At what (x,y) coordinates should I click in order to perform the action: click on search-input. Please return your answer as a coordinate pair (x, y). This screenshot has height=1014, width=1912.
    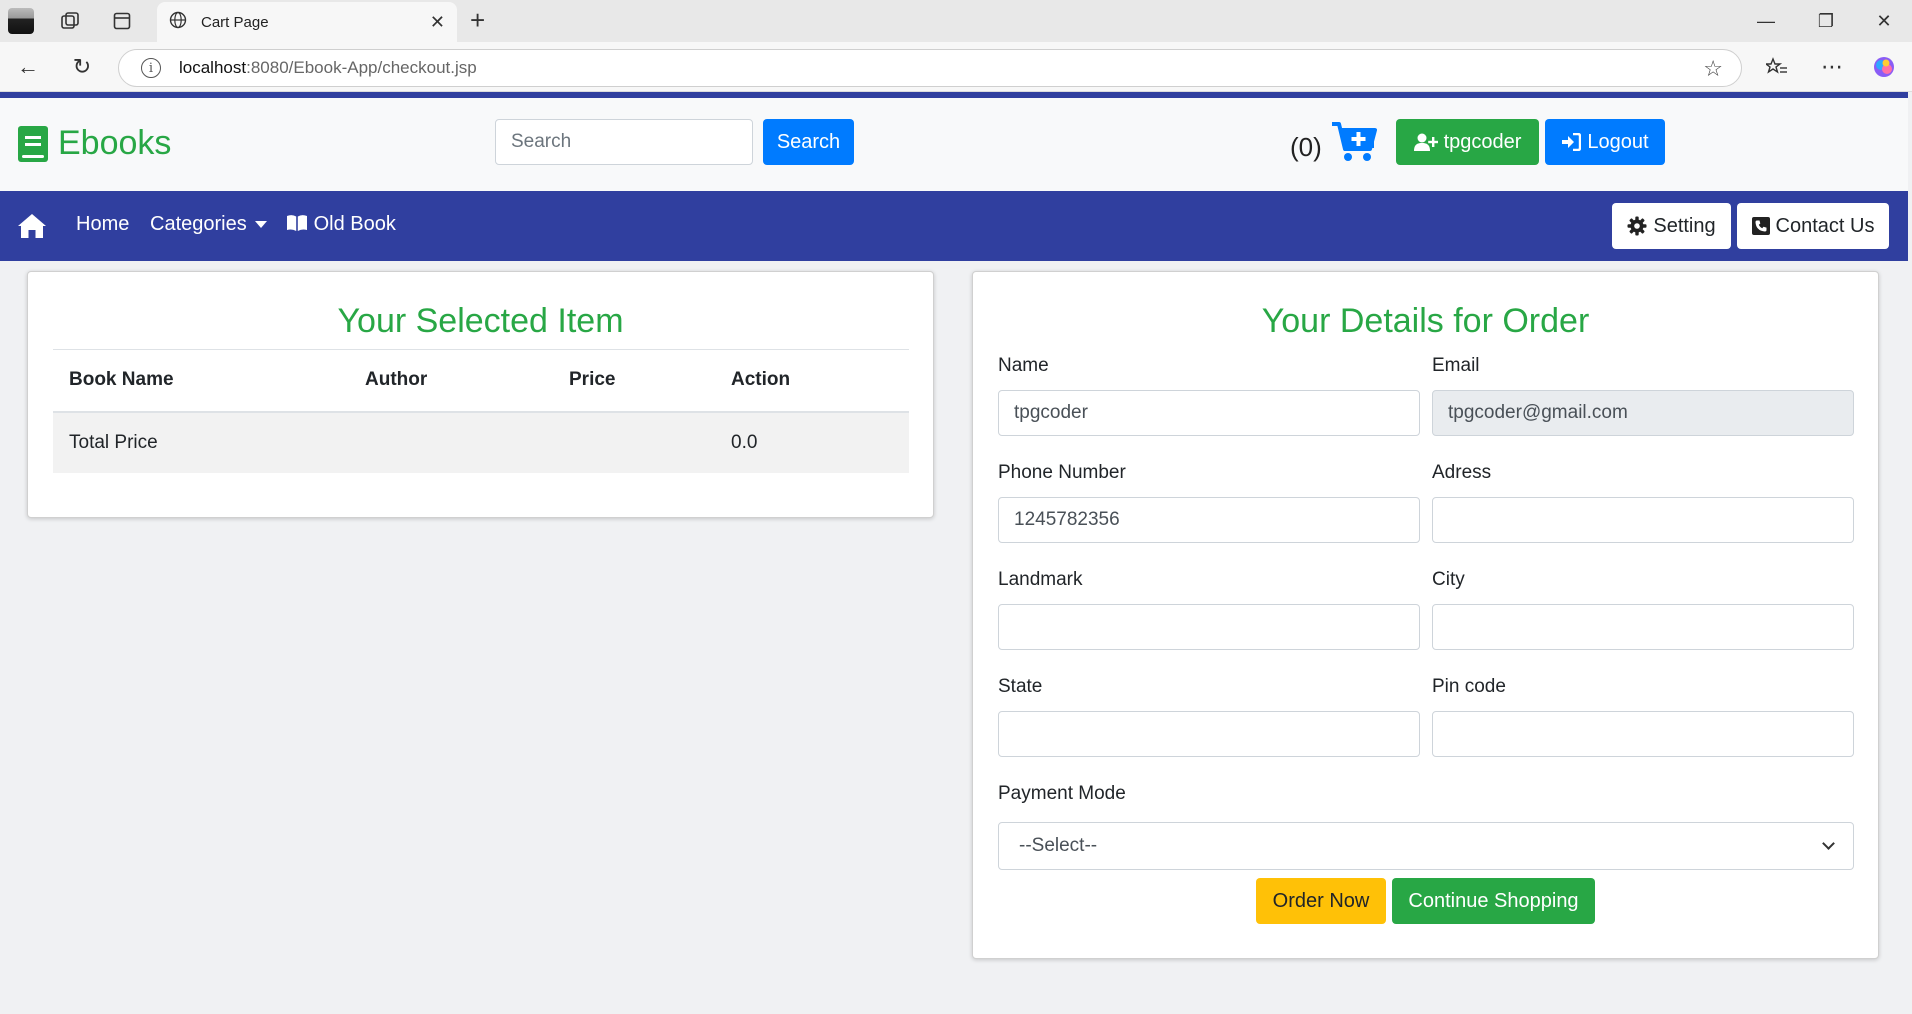
    Looking at the image, I should click on (624, 142).